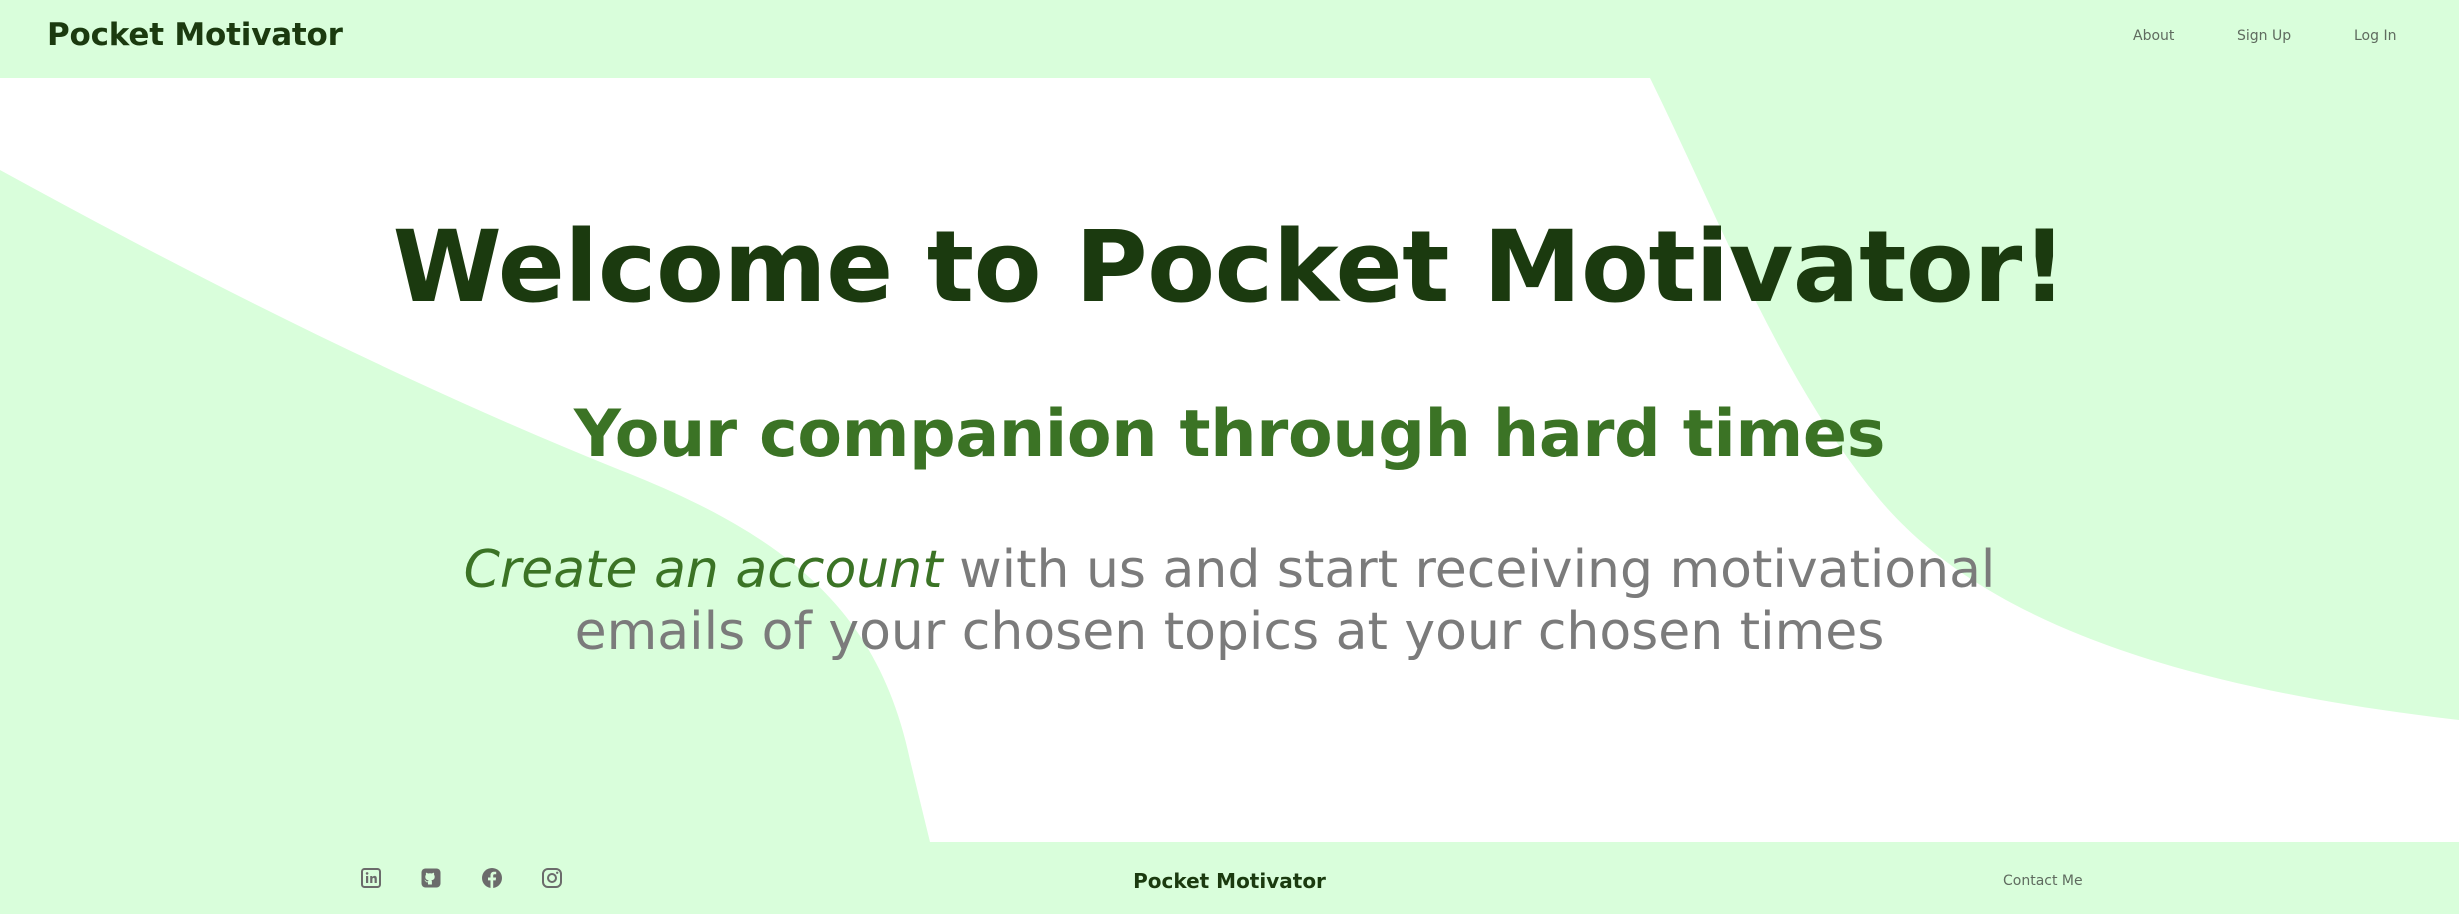 The width and height of the screenshot is (2459, 914). I want to click on contact-me-link: Contact Me, so click(2043, 881).